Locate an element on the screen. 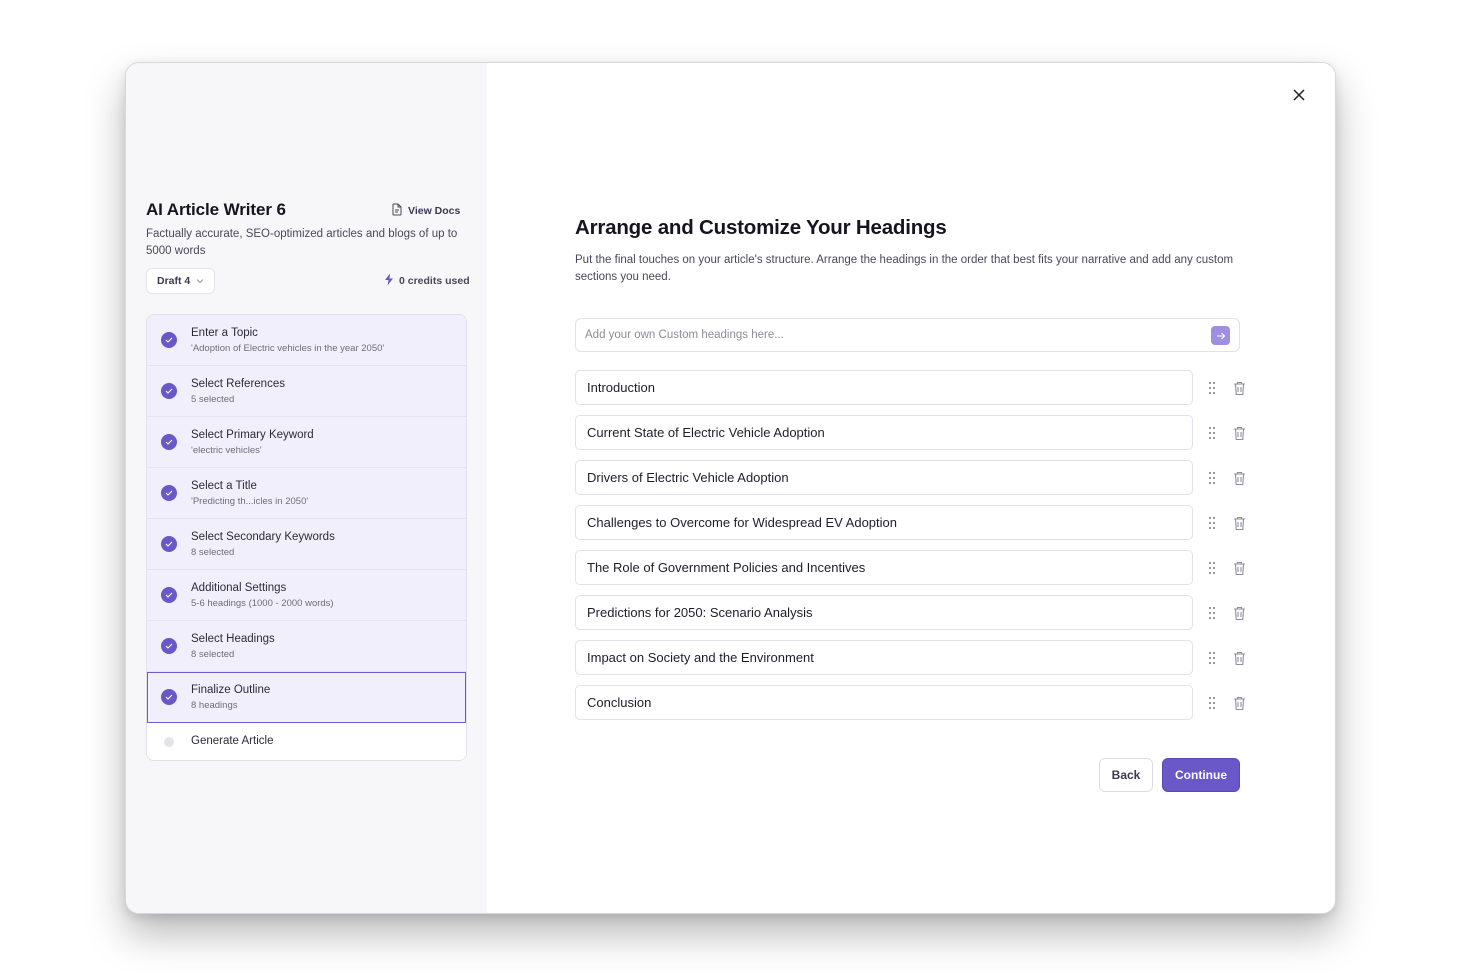  step-title: Generate Article is located at coordinates (232, 741).